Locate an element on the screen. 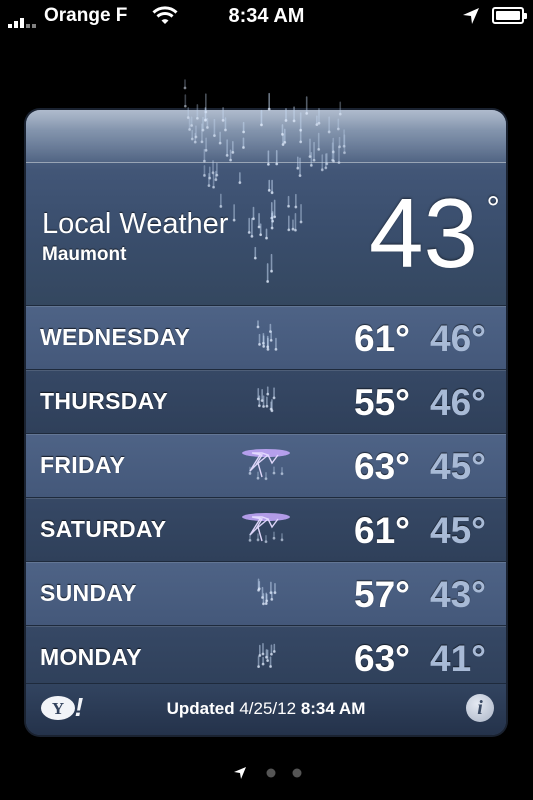 The width and height of the screenshot is (533, 800). forecast-day: FRIDAY is located at coordinates (83, 465).